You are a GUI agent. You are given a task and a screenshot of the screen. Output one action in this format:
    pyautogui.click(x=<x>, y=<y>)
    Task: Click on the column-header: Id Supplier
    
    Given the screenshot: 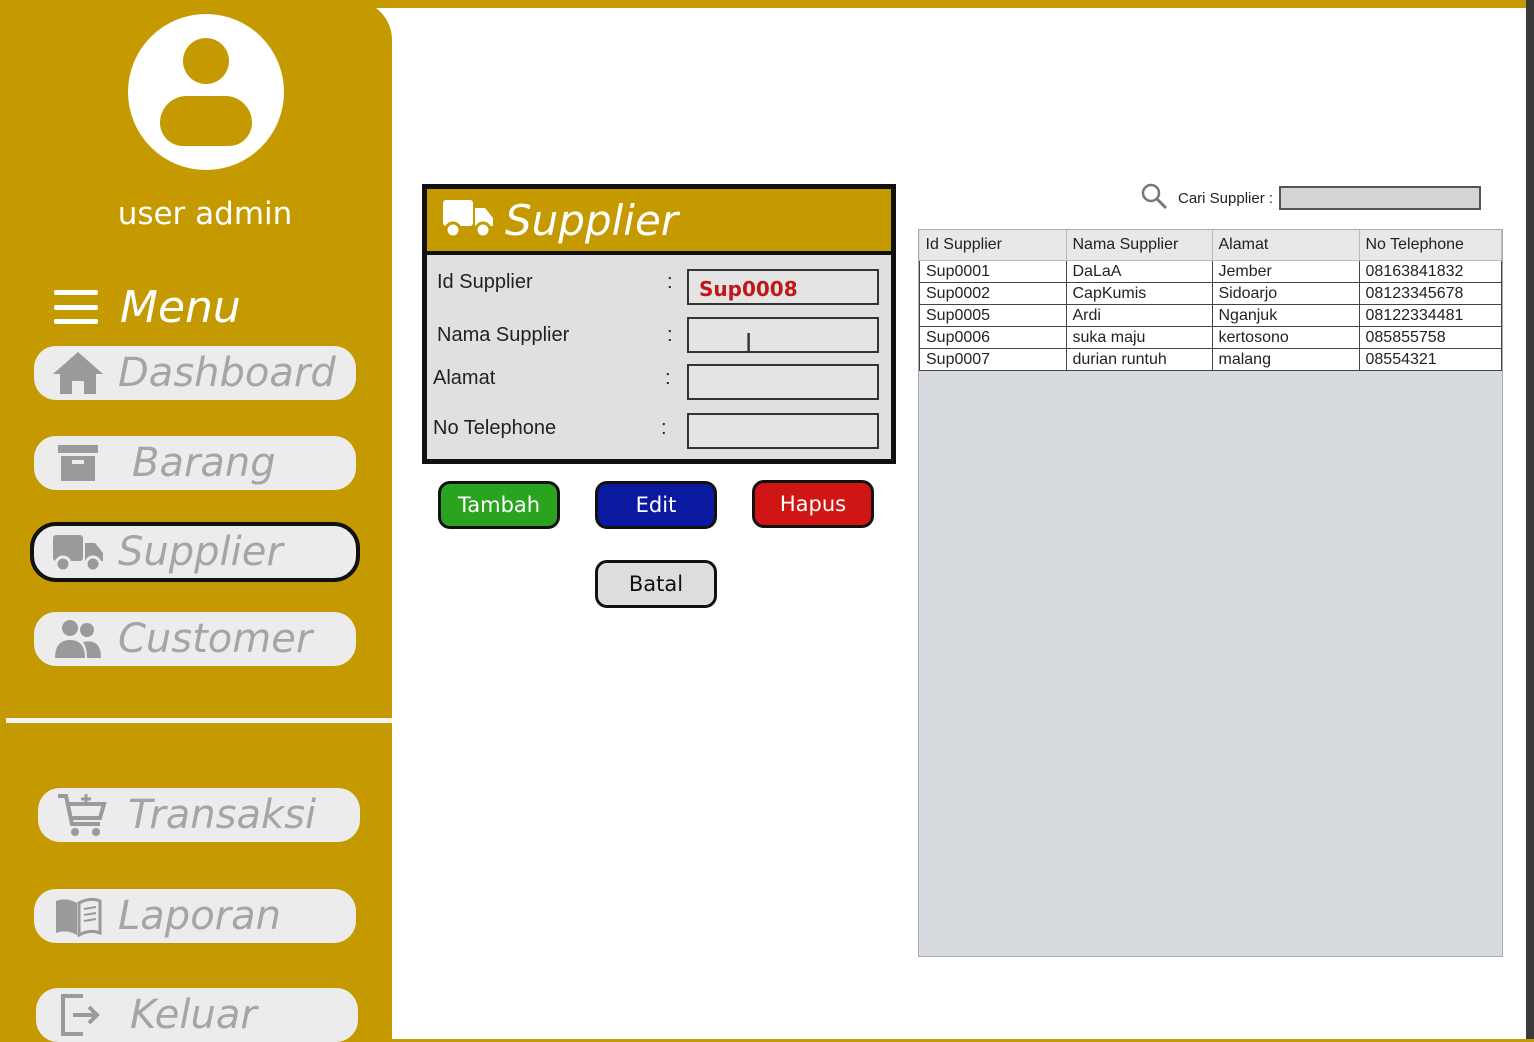 What is the action you would take?
    pyautogui.click(x=993, y=245)
    